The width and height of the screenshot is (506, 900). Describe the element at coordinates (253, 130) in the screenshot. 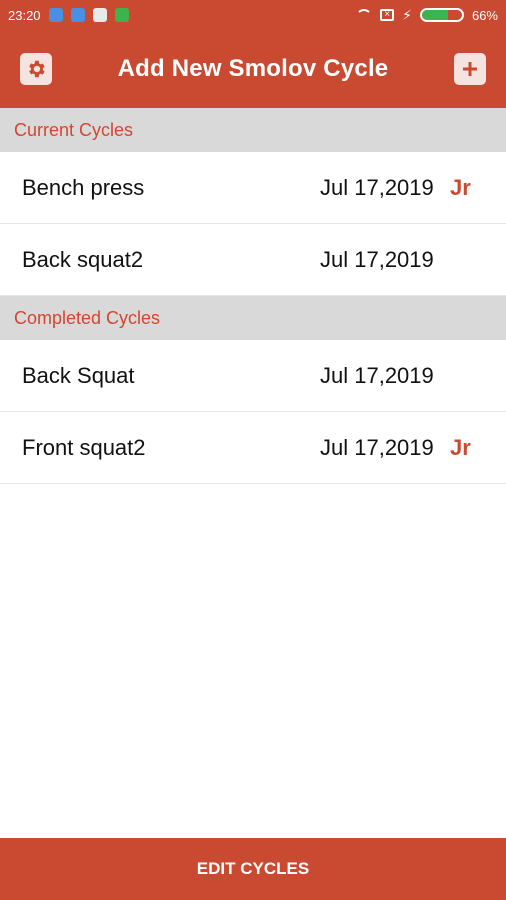

I see `section-current-cycles: Current Cycles` at that location.